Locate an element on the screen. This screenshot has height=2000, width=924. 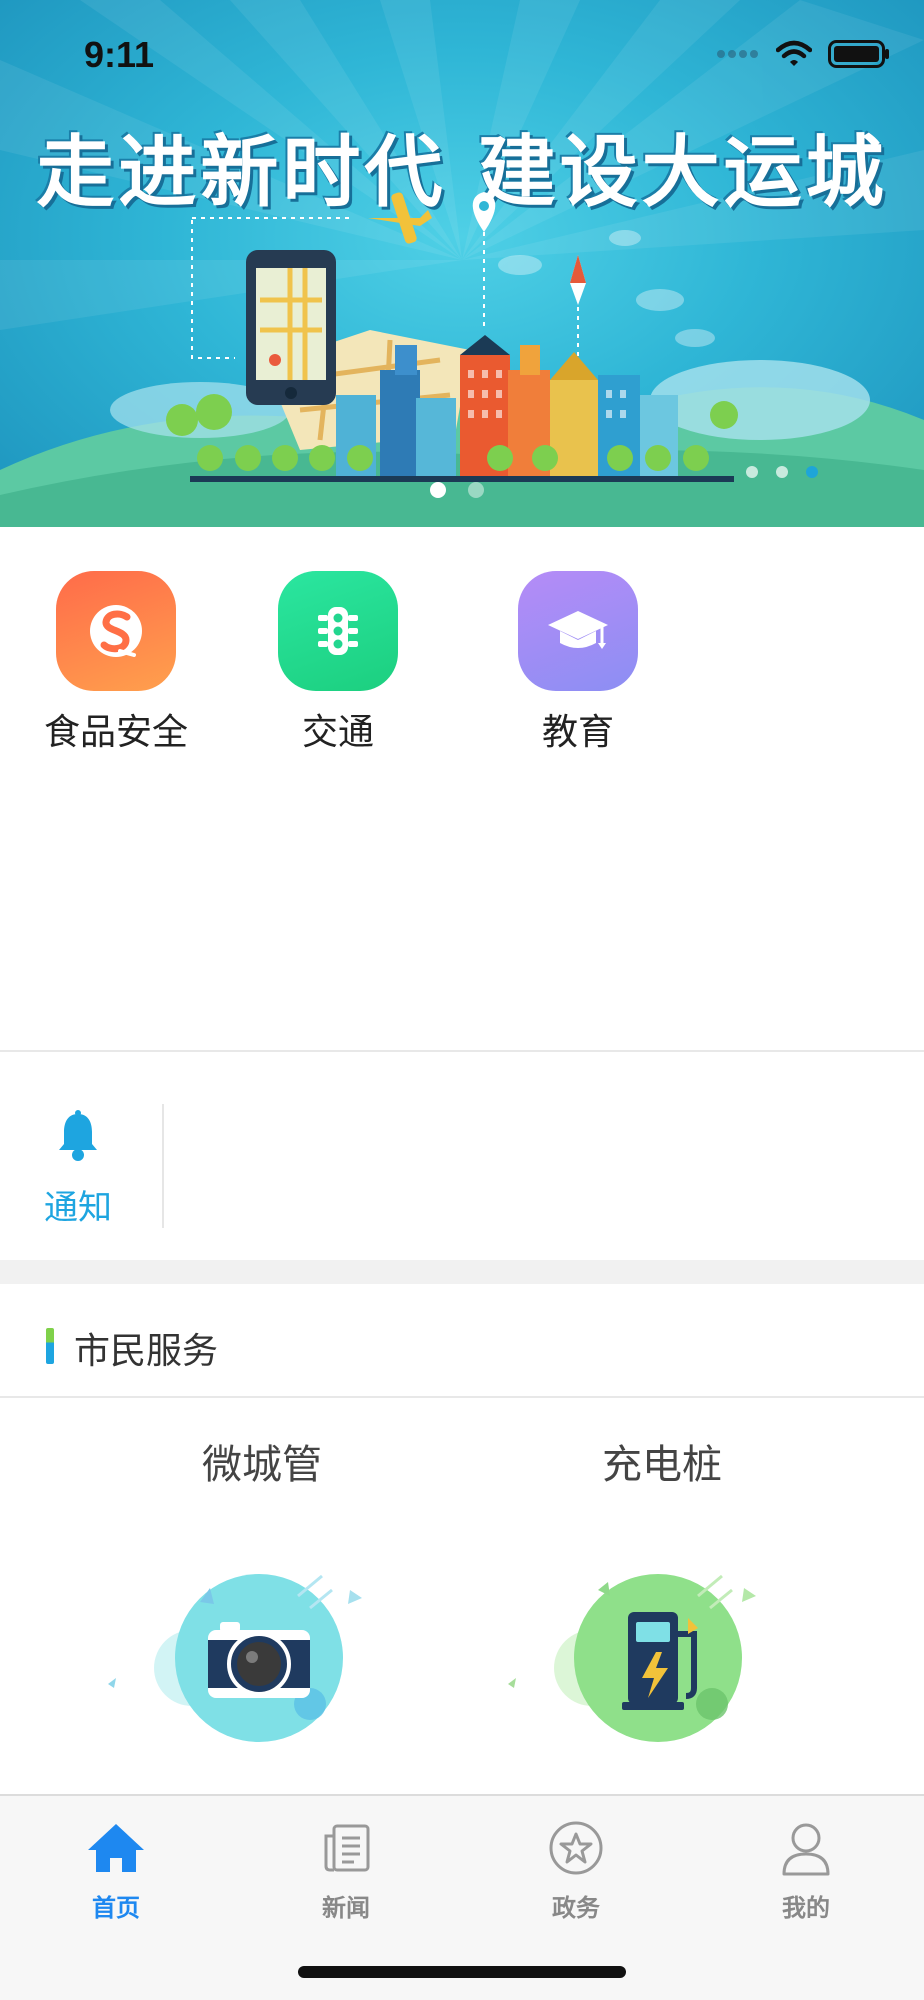
tab-government: 政务 is located at coordinates (576, 1869).